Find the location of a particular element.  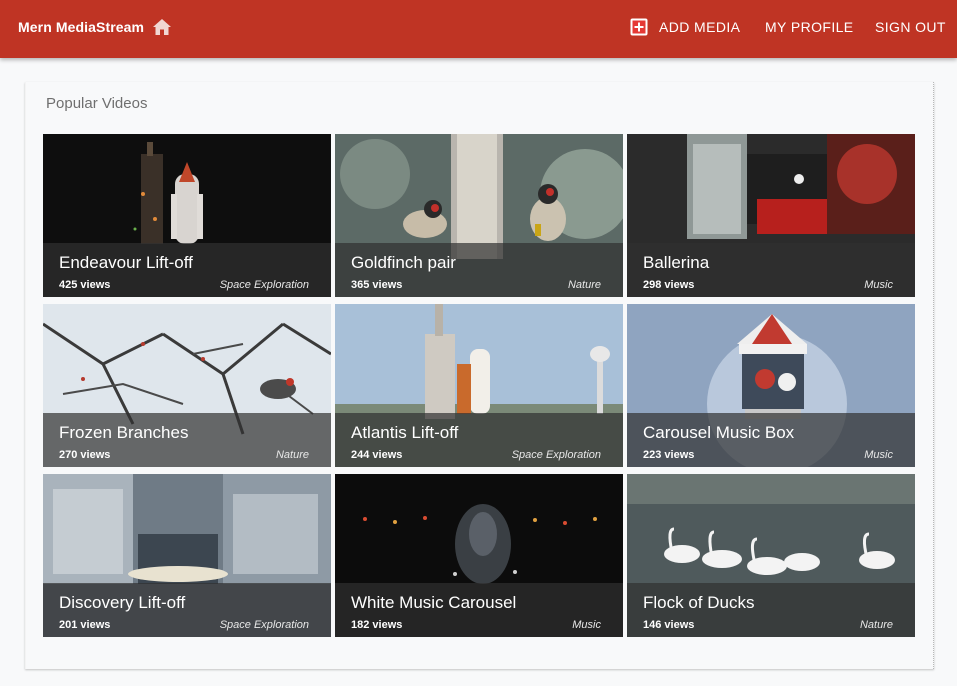

video-views: 425 views is located at coordinates (85, 285).